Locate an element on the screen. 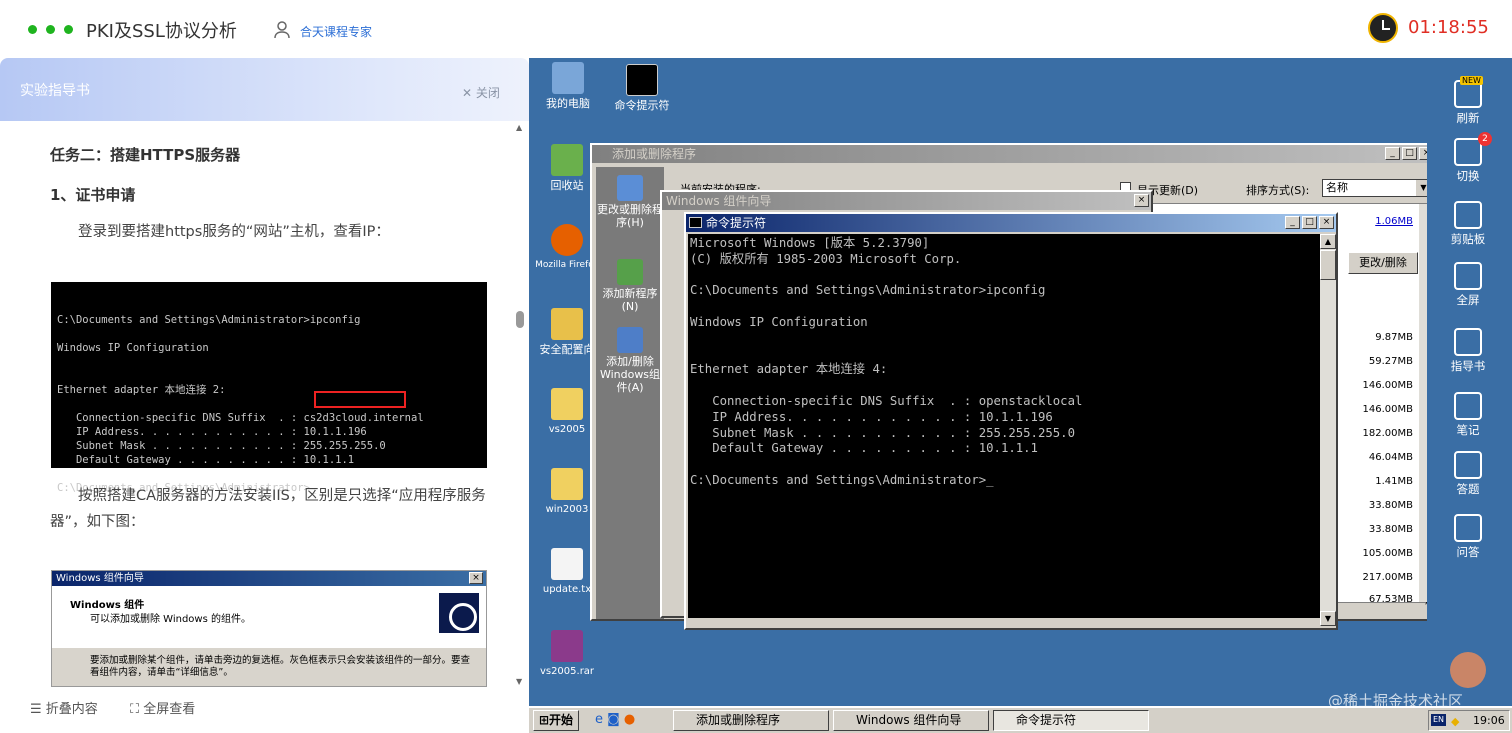 The width and height of the screenshot is (1512, 733). quick-launch: e ◙ ● is located at coordinates (615, 719).